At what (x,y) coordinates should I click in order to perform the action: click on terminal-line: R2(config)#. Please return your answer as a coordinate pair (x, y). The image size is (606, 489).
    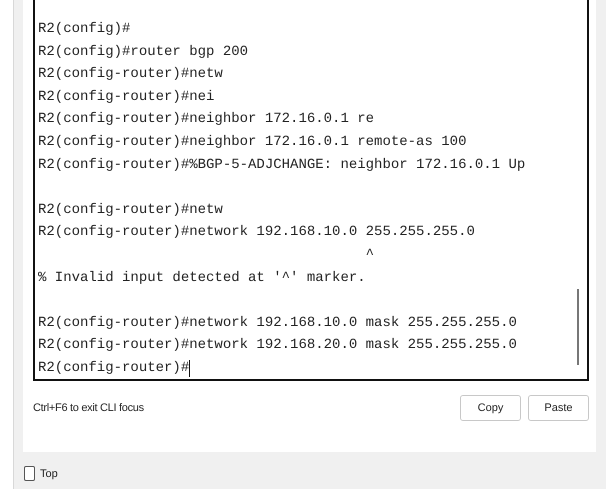
    Looking at the image, I should click on (84, 29).